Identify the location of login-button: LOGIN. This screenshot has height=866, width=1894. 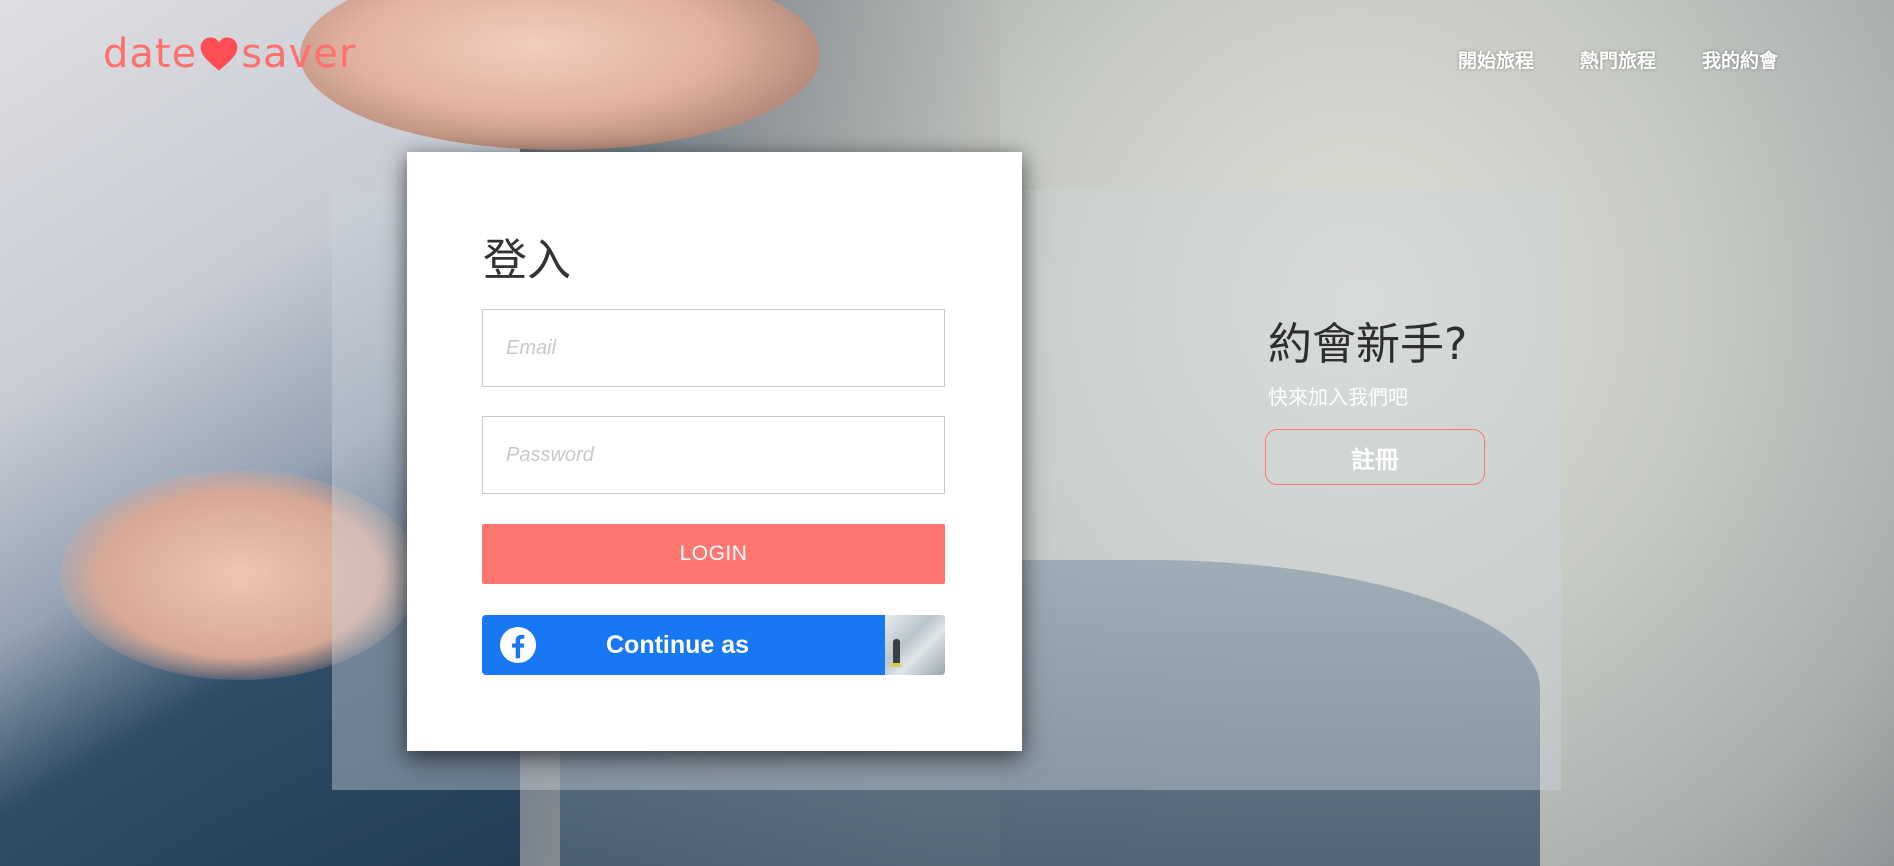
(713, 554).